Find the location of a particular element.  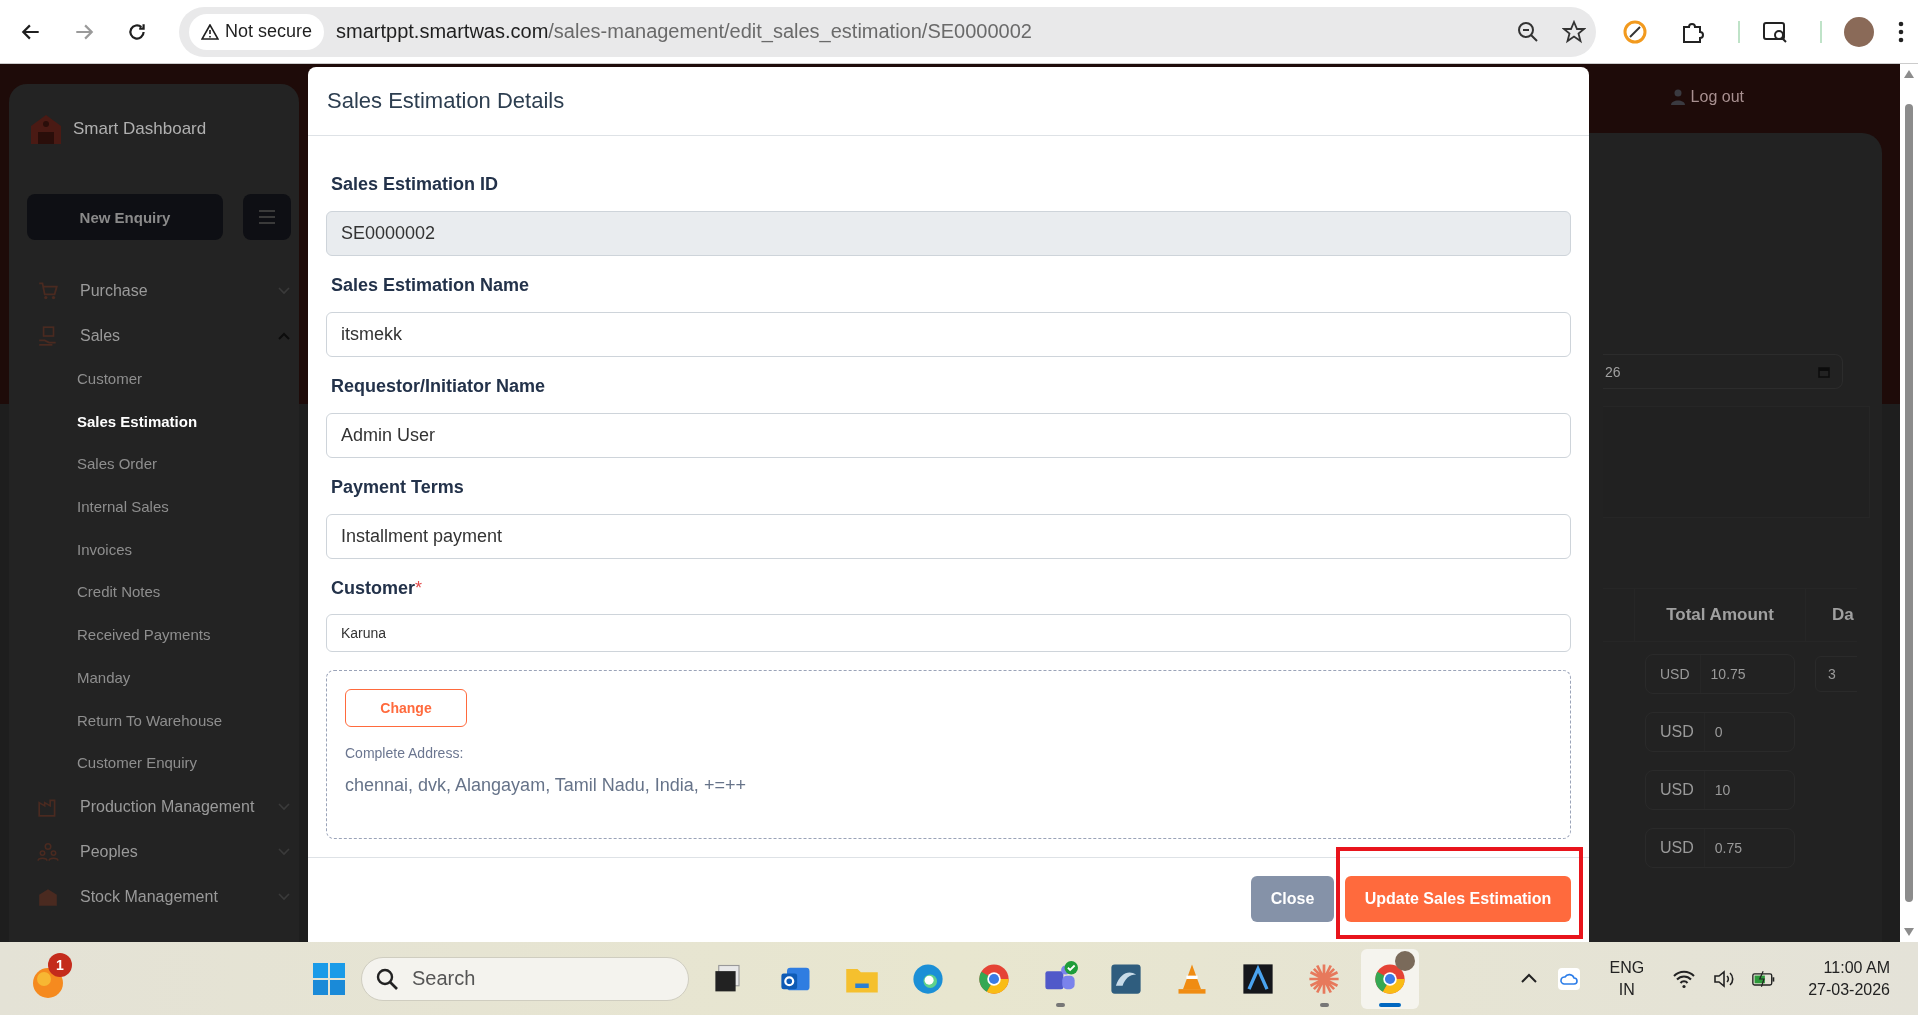

sidebar-item: Customer is located at coordinates (163, 379).